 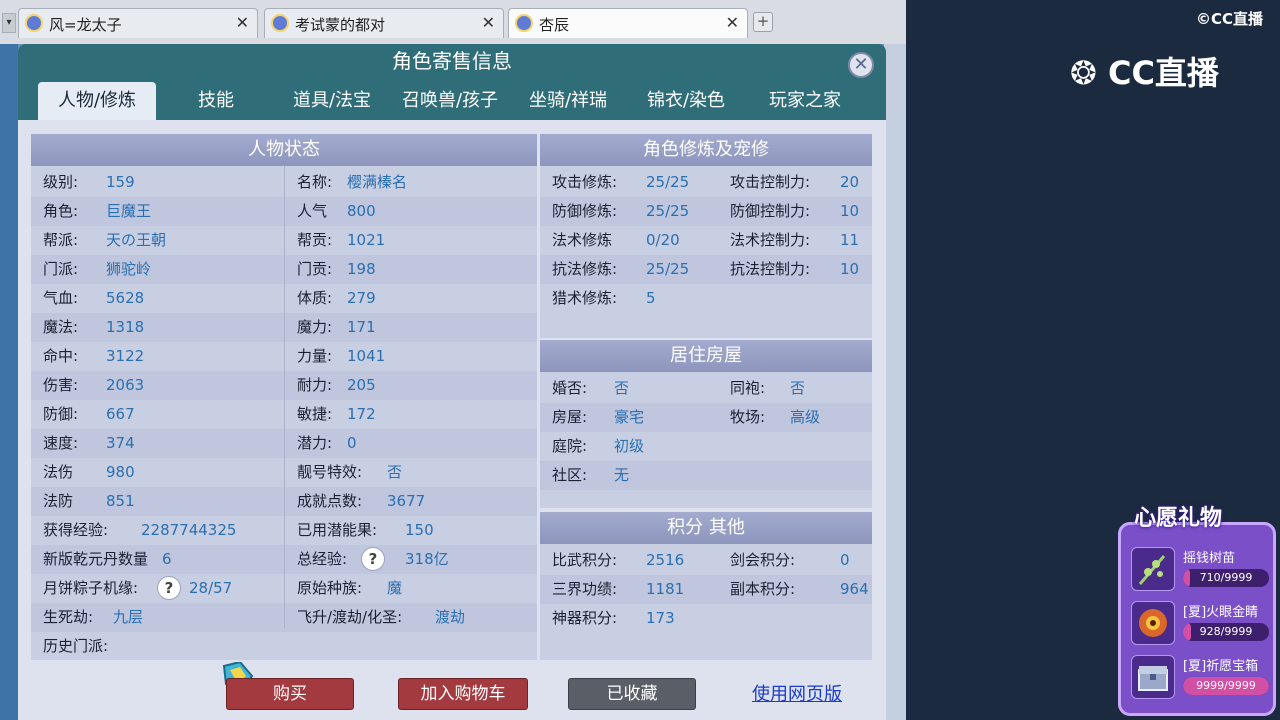 I want to click on house-panel: 居住房屋 婚否: 否 同袍: 否房屋: 豪宅 牧场: 高级 庭院: 初级 社区: 无, so click(x=706, y=424).